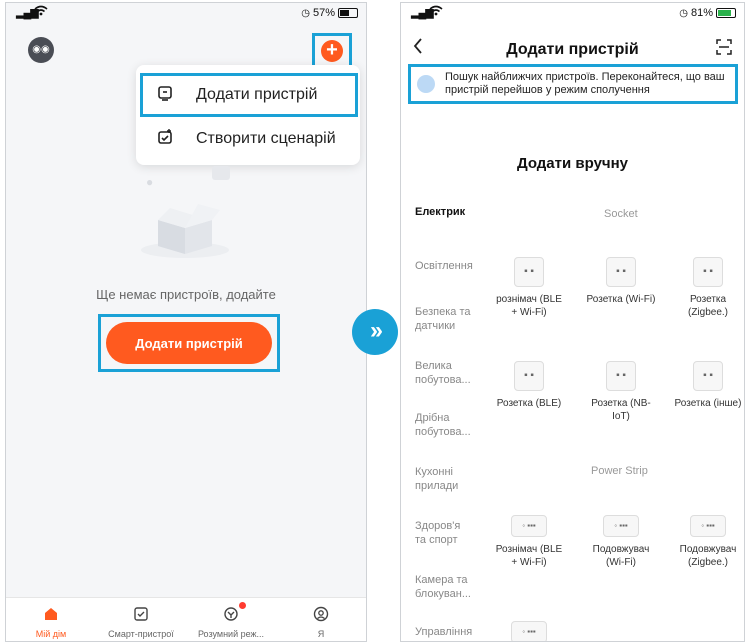 The height and width of the screenshot is (644, 749). I want to click on menu-item-create-scenario: Створити сценарій, so click(248, 139).